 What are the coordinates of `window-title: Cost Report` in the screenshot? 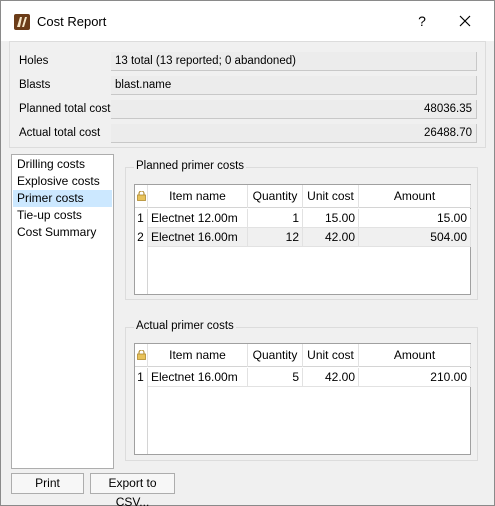 It's located at (72, 21).